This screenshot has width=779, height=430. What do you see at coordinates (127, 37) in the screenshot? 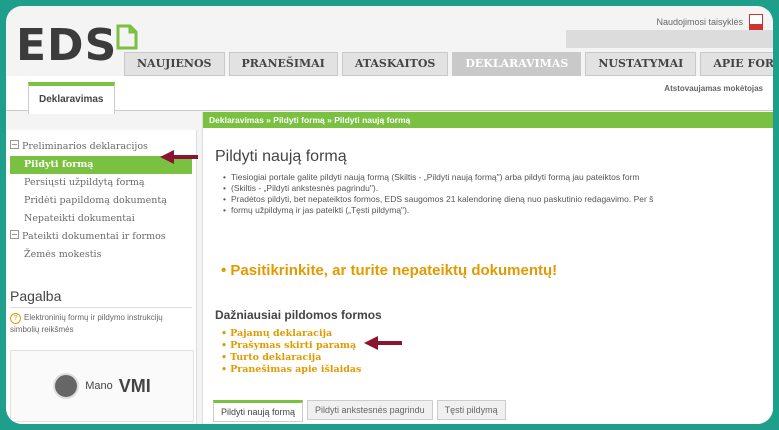
I see `logo-document-icon` at bounding box center [127, 37].